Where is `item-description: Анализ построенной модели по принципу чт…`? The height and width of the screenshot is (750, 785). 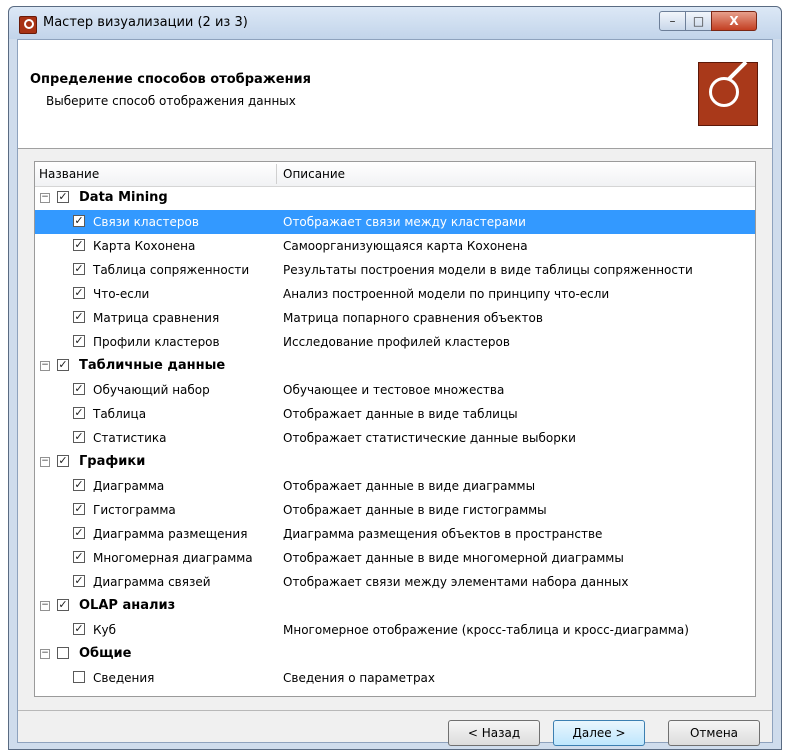 item-description: Анализ построенной модели по принципу чт… is located at coordinates (446, 294).